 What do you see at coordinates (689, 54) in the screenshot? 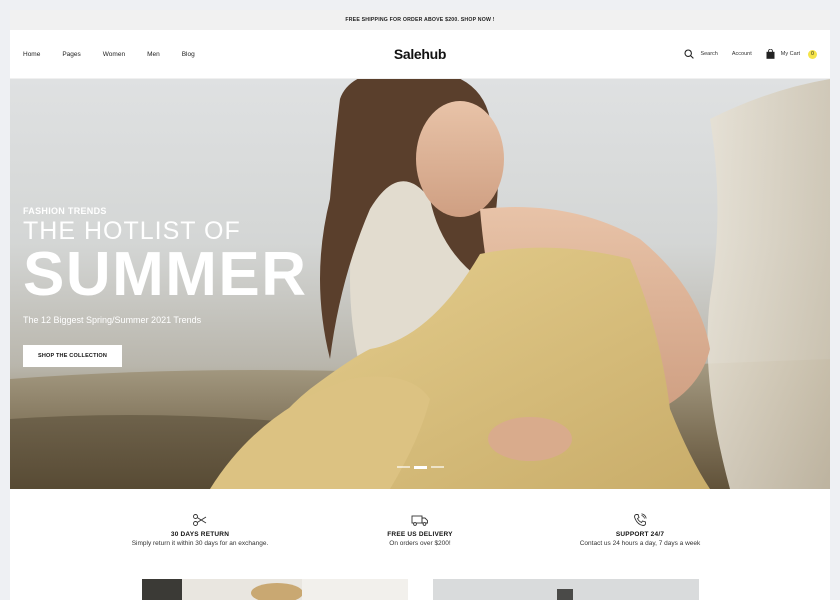
I see `search-icon` at bounding box center [689, 54].